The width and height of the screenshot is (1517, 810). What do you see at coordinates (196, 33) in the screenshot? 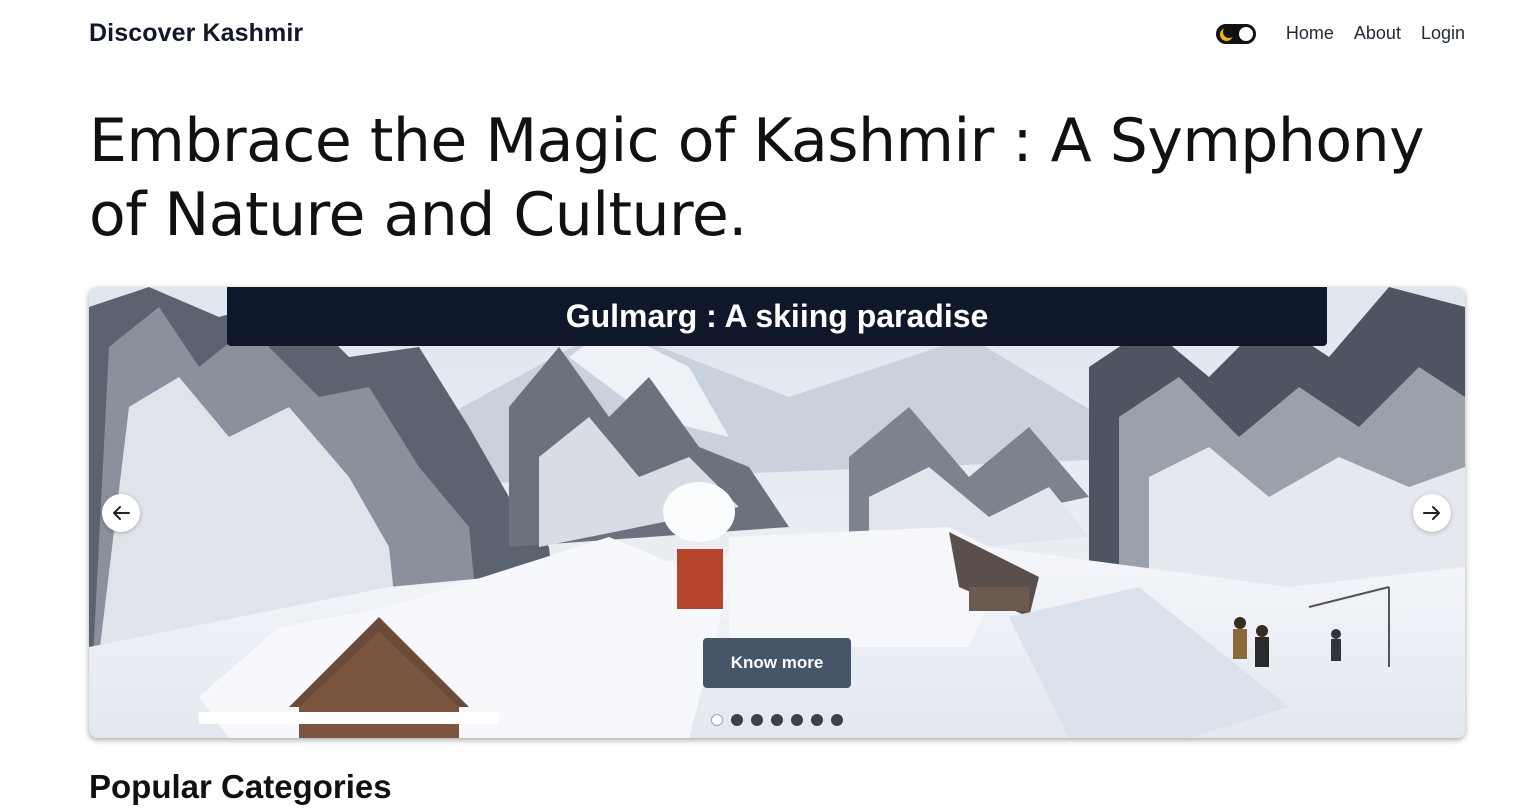
I see `brand-logo: Discover Kashmir` at bounding box center [196, 33].